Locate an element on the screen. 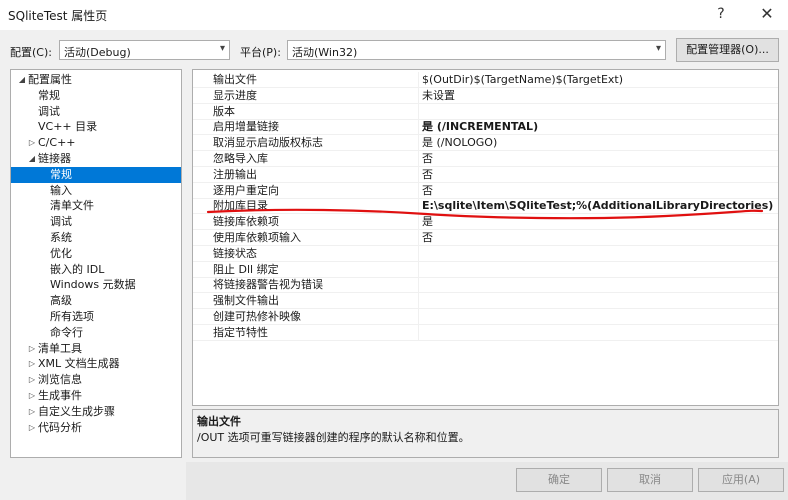 This screenshot has height=500, width=788. property-name: 忽略导入库 is located at coordinates (306, 159).